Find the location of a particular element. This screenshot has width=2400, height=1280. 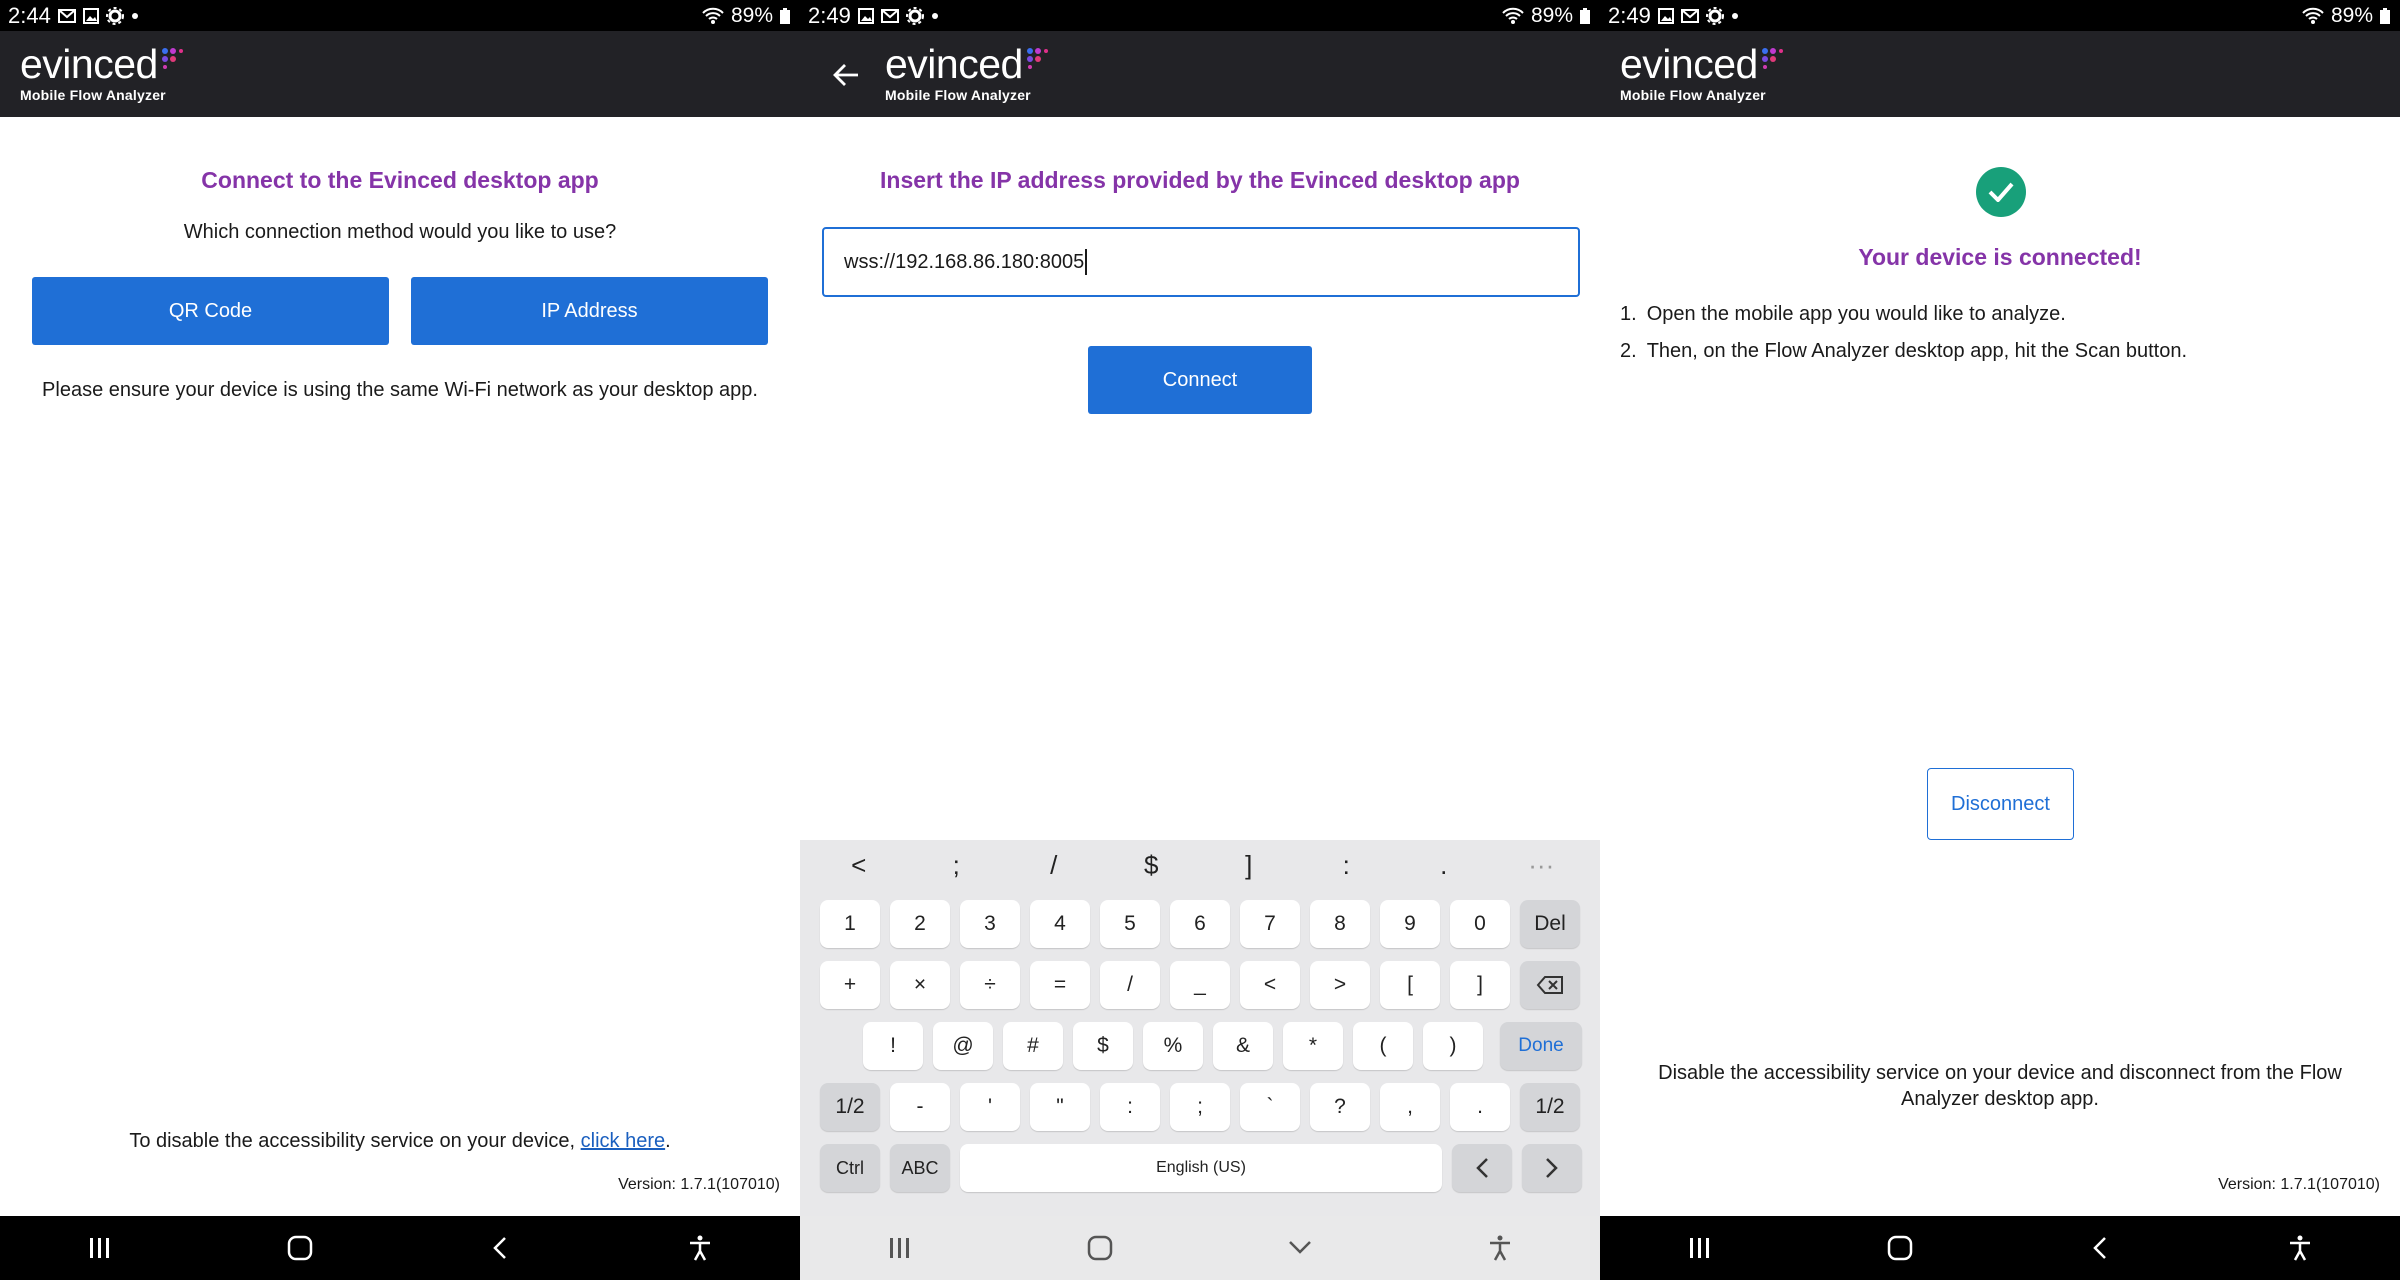

key-symbol: % is located at coordinates (1173, 1046).